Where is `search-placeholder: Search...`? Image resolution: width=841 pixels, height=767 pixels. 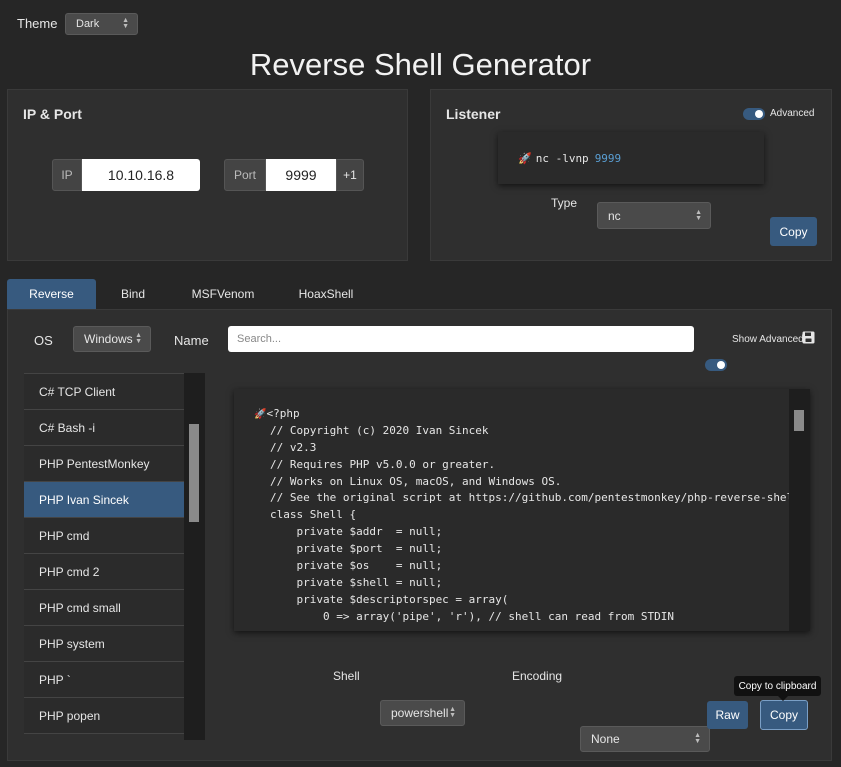 search-placeholder: Search... is located at coordinates (259, 339).